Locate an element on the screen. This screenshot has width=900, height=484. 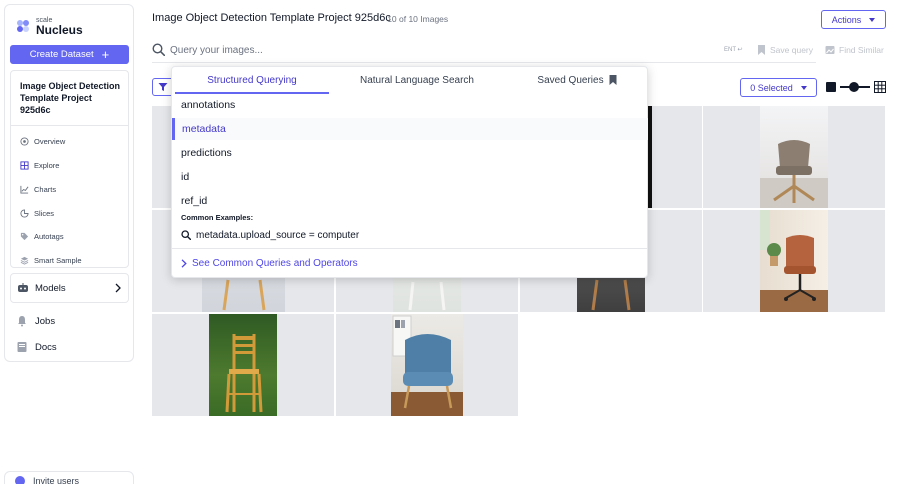
search-input is located at coordinates (395, 50).